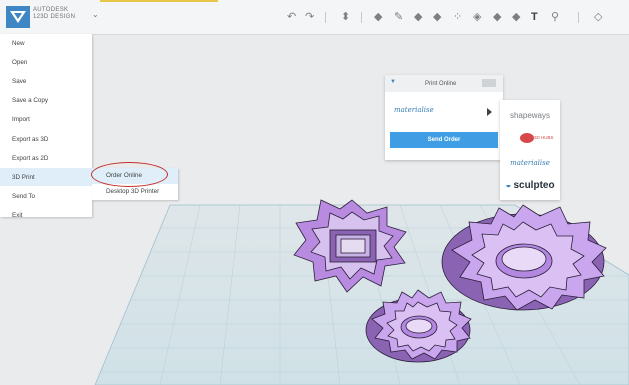 The width and height of the screenshot is (629, 385). I want to click on chevron-right-icon, so click(489, 112).